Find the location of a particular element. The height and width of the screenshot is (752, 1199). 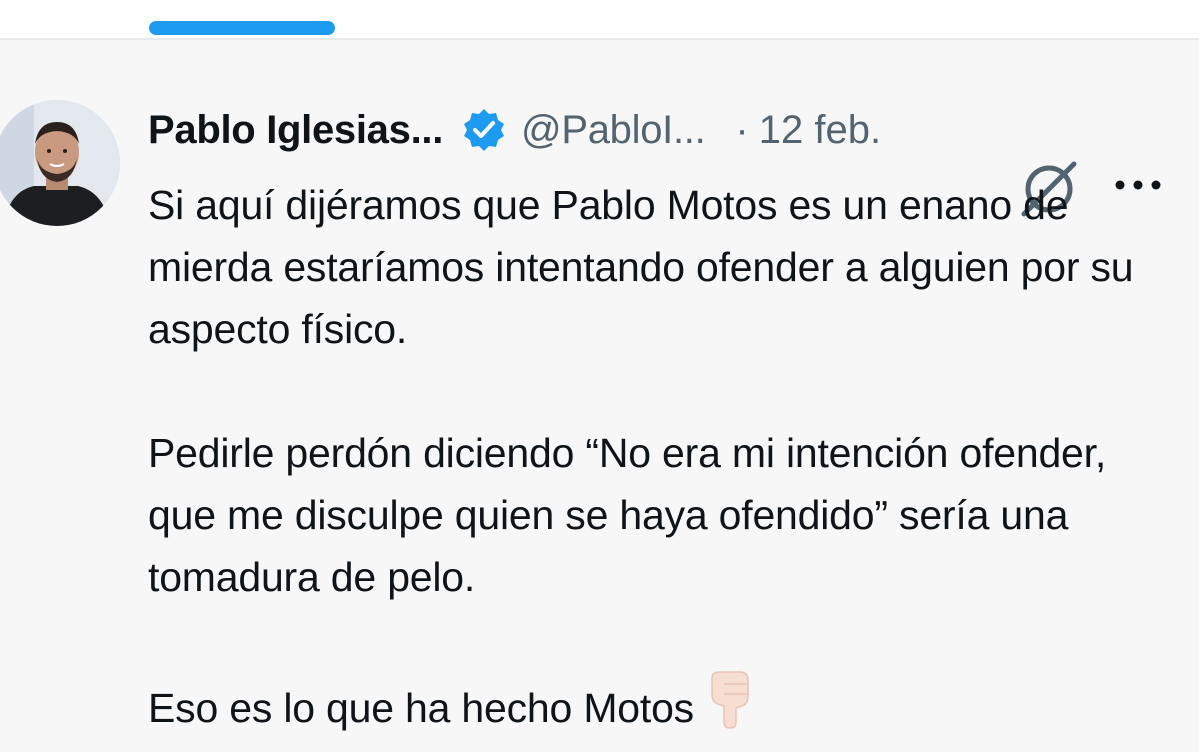

pointing-down-emoji-icon is located at coordinates (730, 700).